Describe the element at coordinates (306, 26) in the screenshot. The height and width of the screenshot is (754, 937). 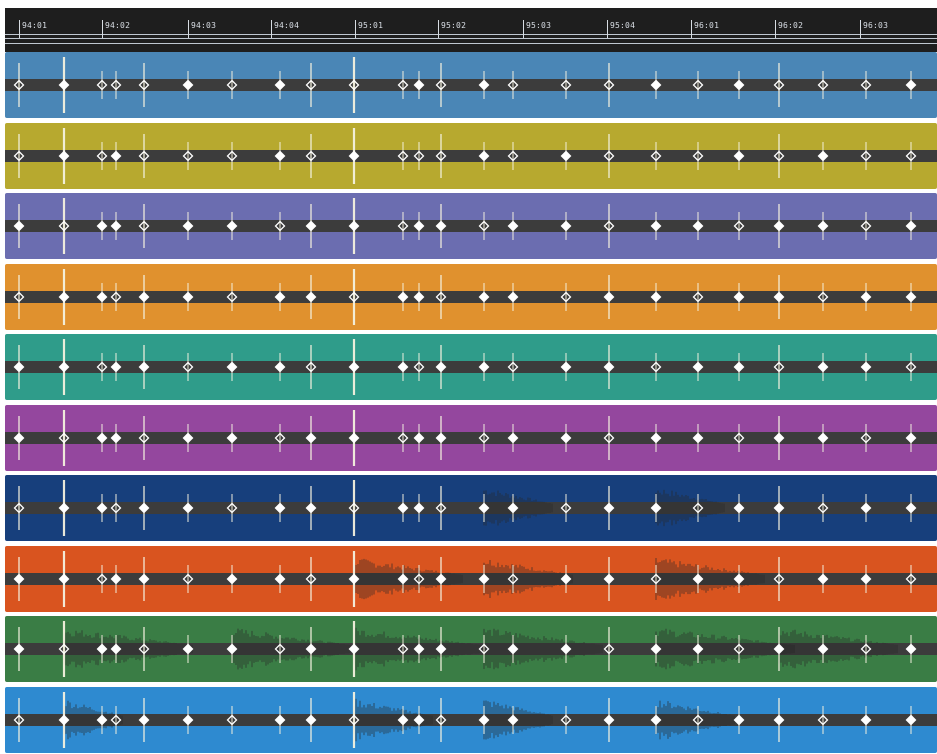
I see `bar-marker: 94:04` at that location.